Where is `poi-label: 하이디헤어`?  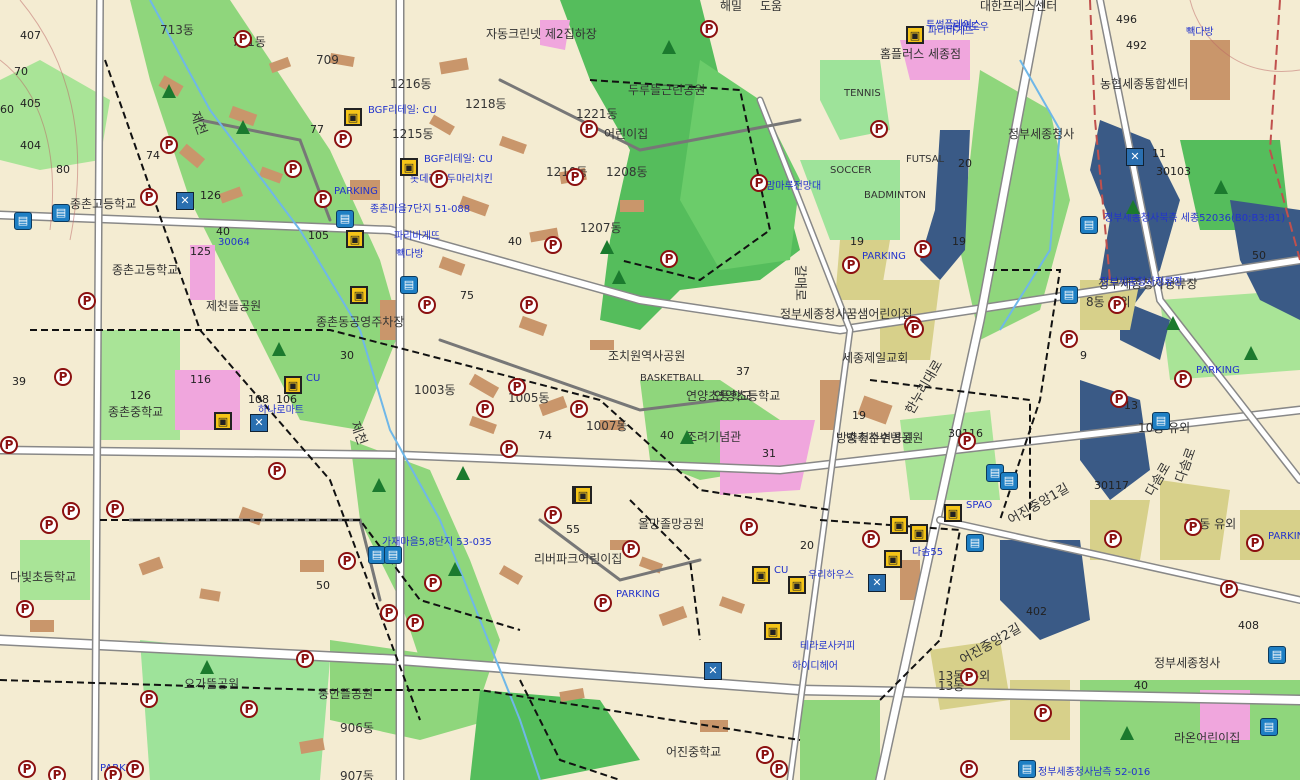 poi-label: 하이디헤어 is located at coordinates (815, 667).